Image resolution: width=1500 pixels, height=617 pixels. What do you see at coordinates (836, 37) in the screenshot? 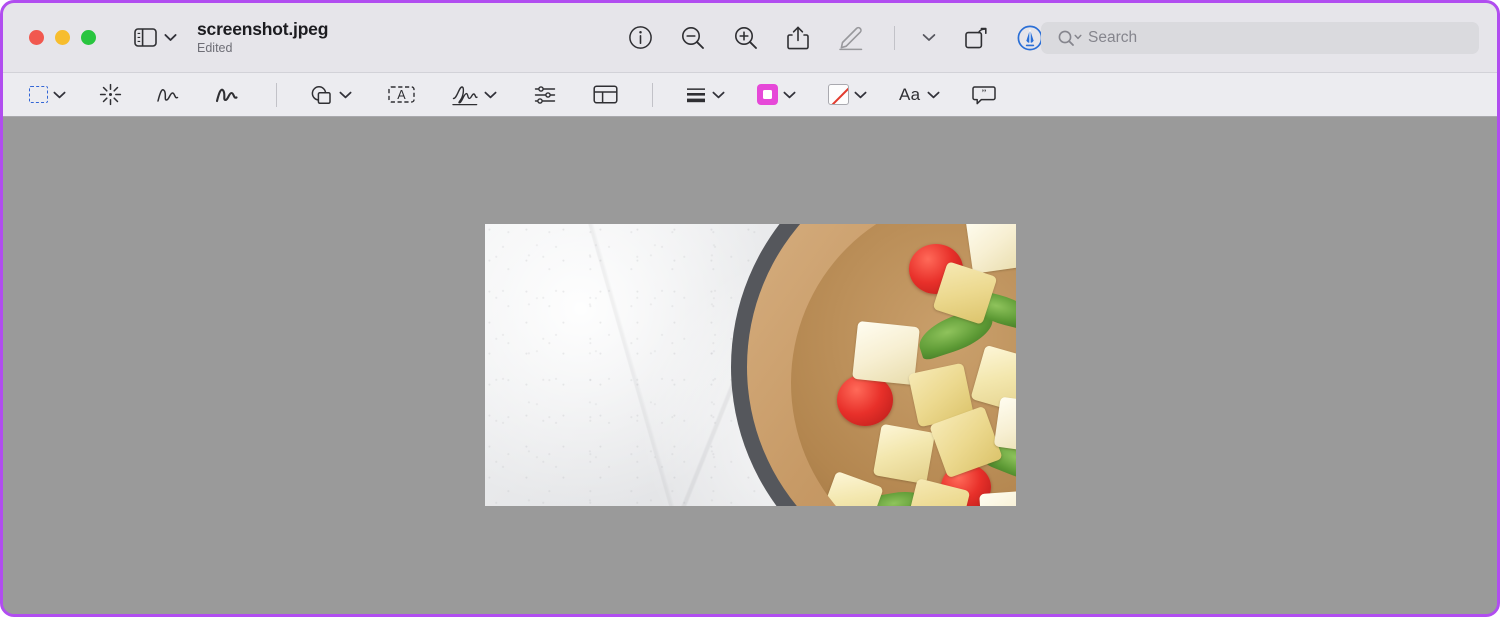
I see `titlebar-tool-cluster` at bounding box center [836, 37].